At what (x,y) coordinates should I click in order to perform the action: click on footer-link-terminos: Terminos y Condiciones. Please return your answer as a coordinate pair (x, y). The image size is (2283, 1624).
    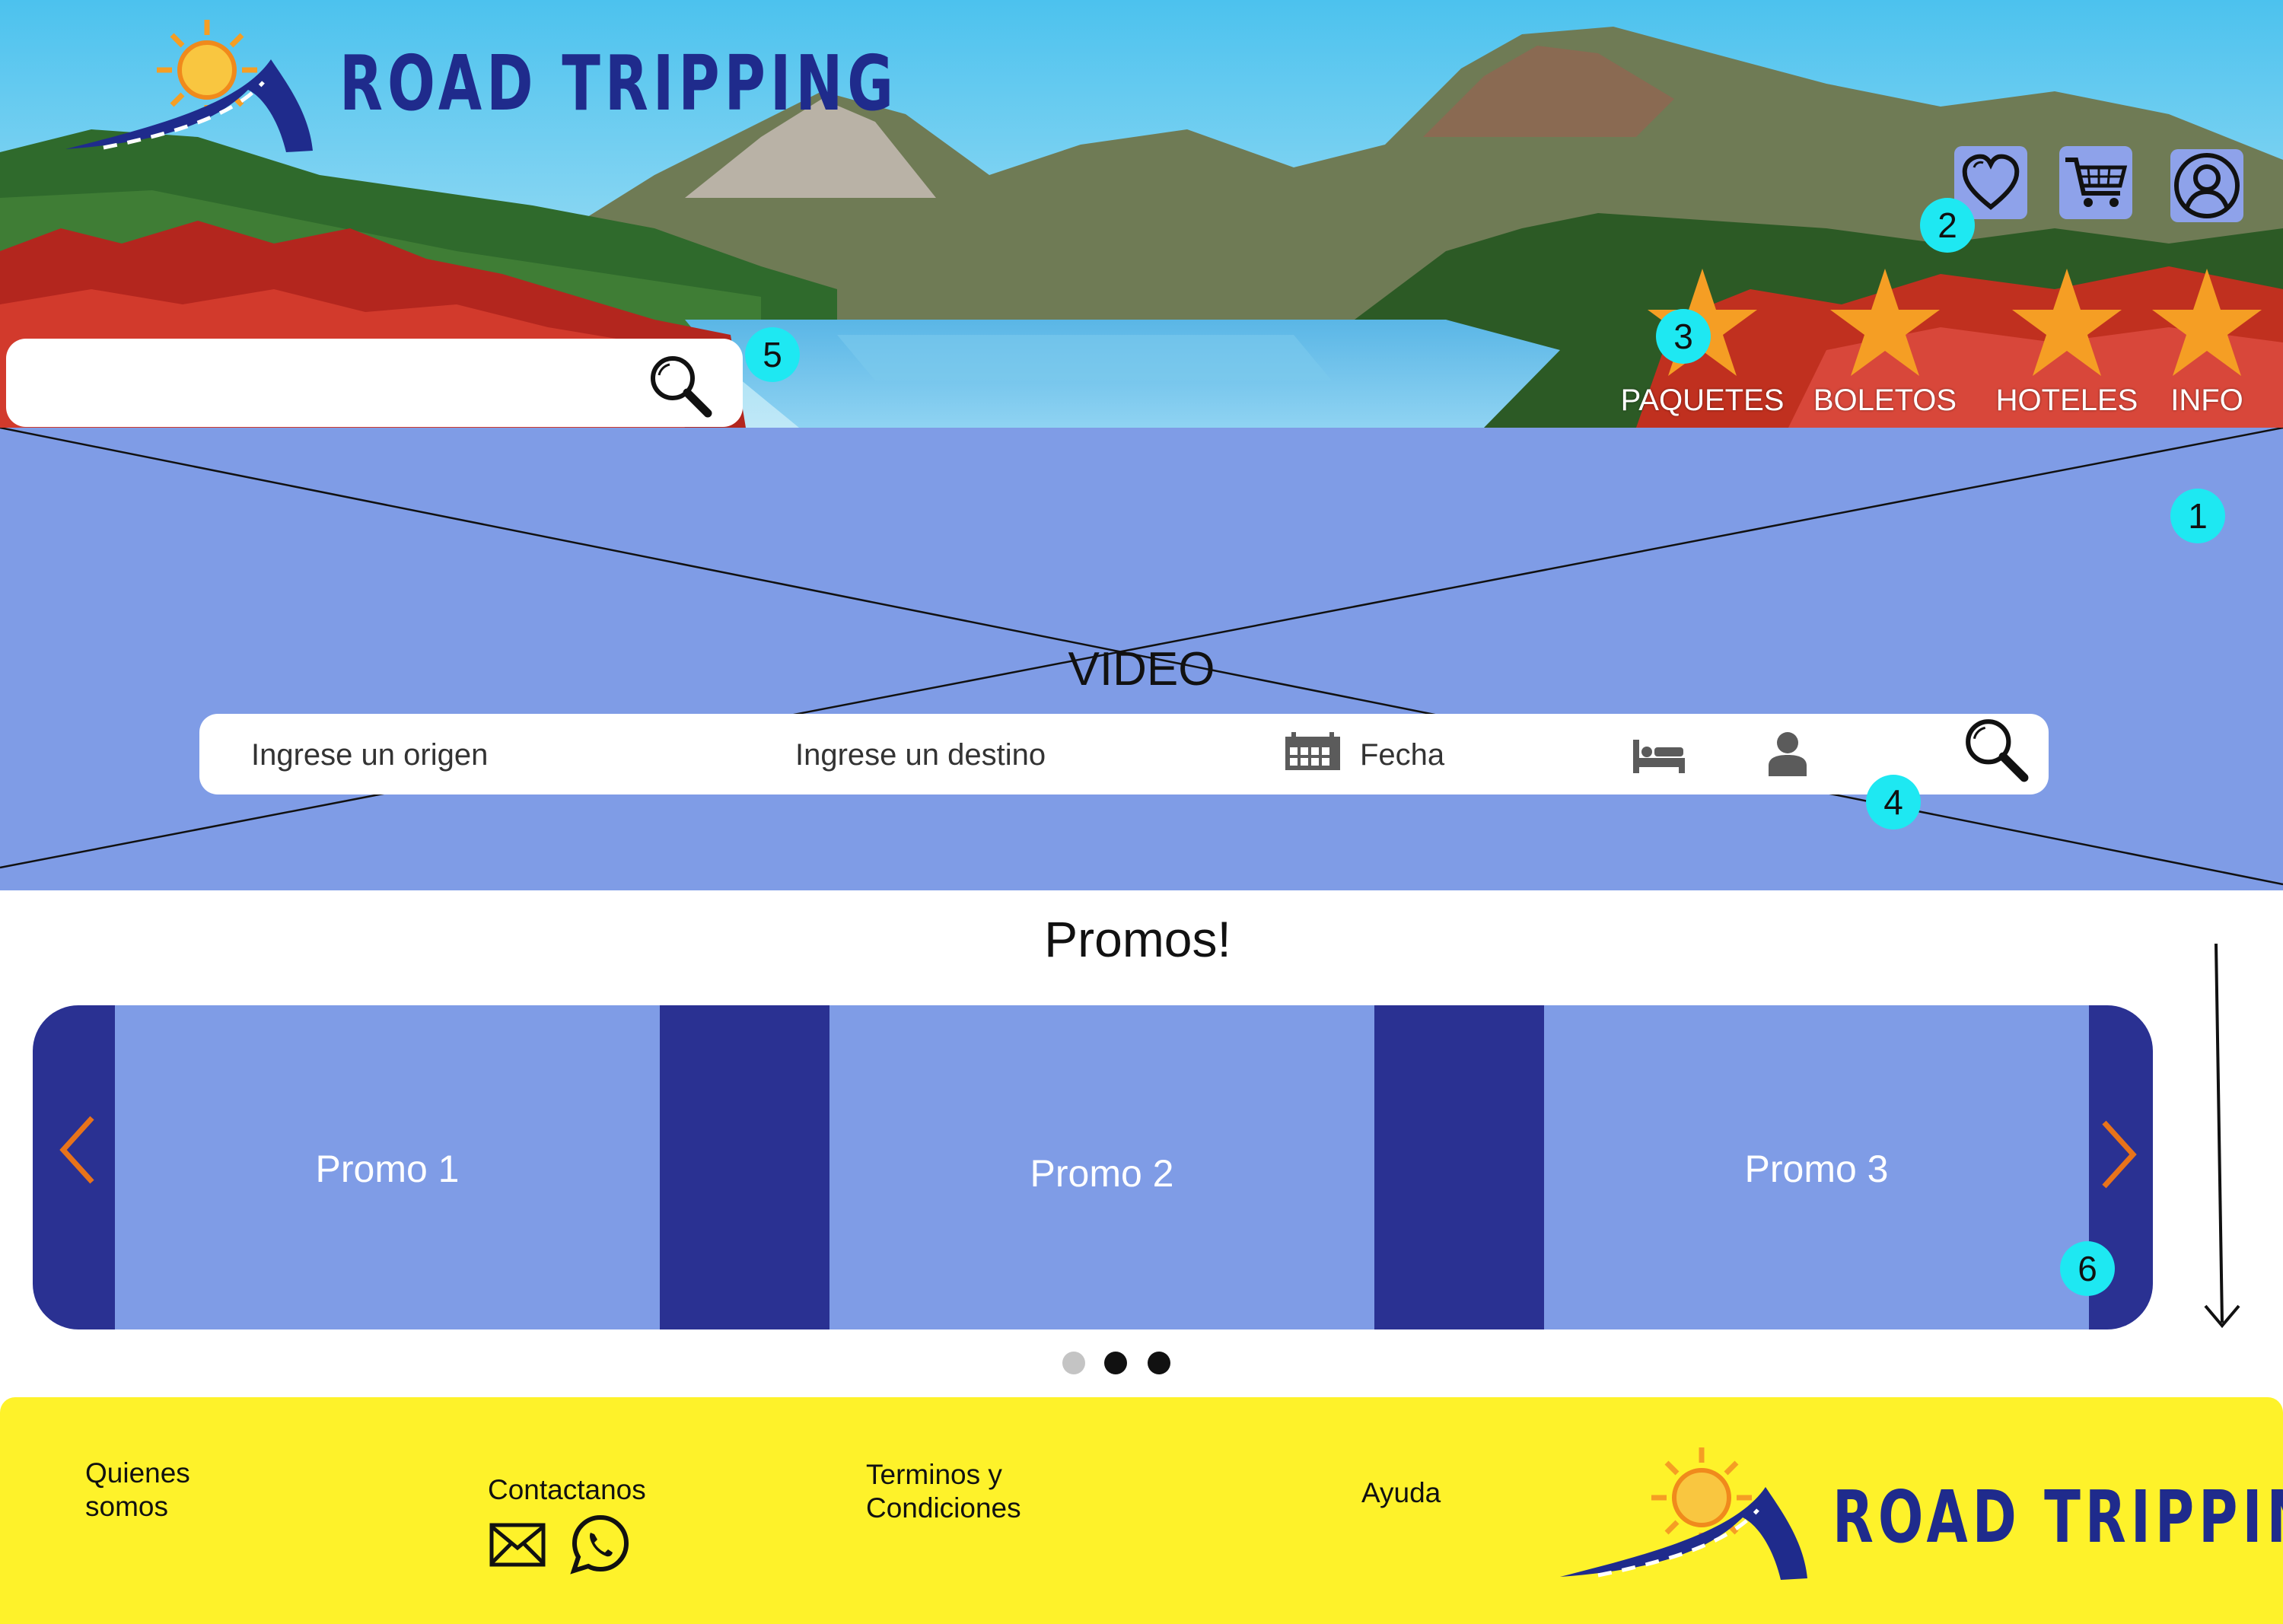
    Looking at the image, I should click on (943, 1491).